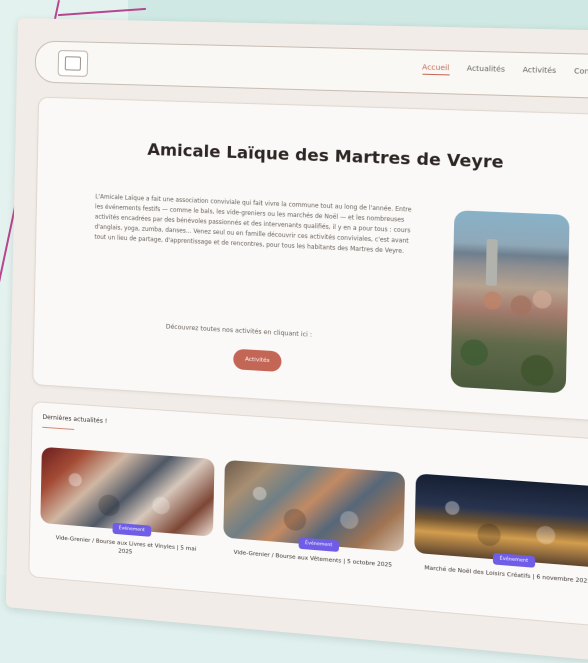  Describe the element at coordinates (540, 72) in the screenshot. I see `nav-link-activities: Activités` at that location.